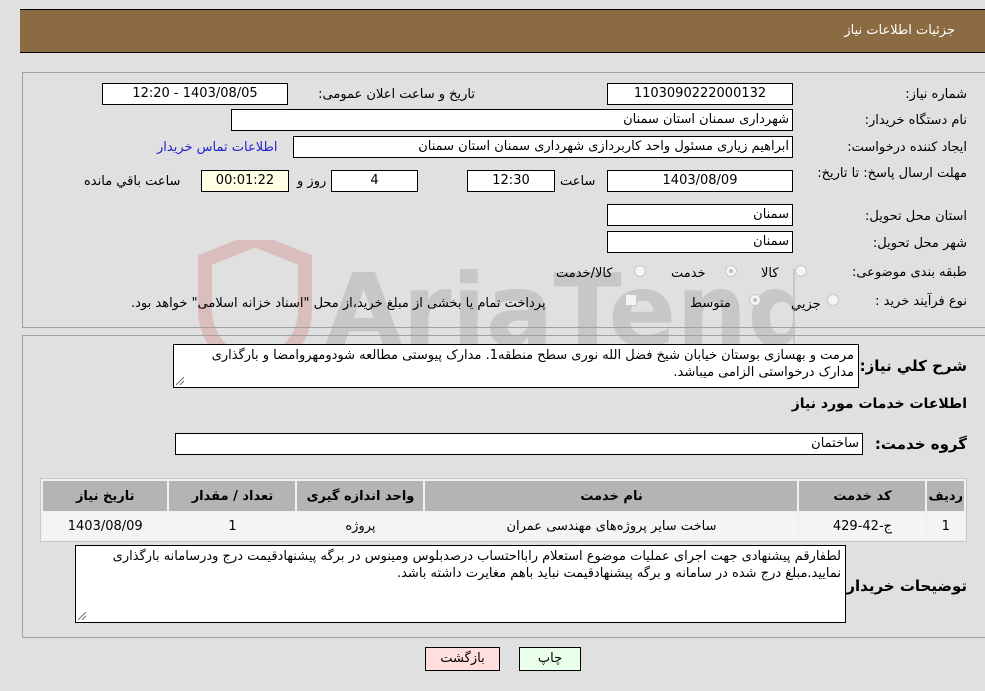 The image size is (985, 691). What do you see at coordinates (899, 30) in the screenshot?
I see `page-title: جزئیات اطلاعات نیاز` at bounding box center [899, 30].